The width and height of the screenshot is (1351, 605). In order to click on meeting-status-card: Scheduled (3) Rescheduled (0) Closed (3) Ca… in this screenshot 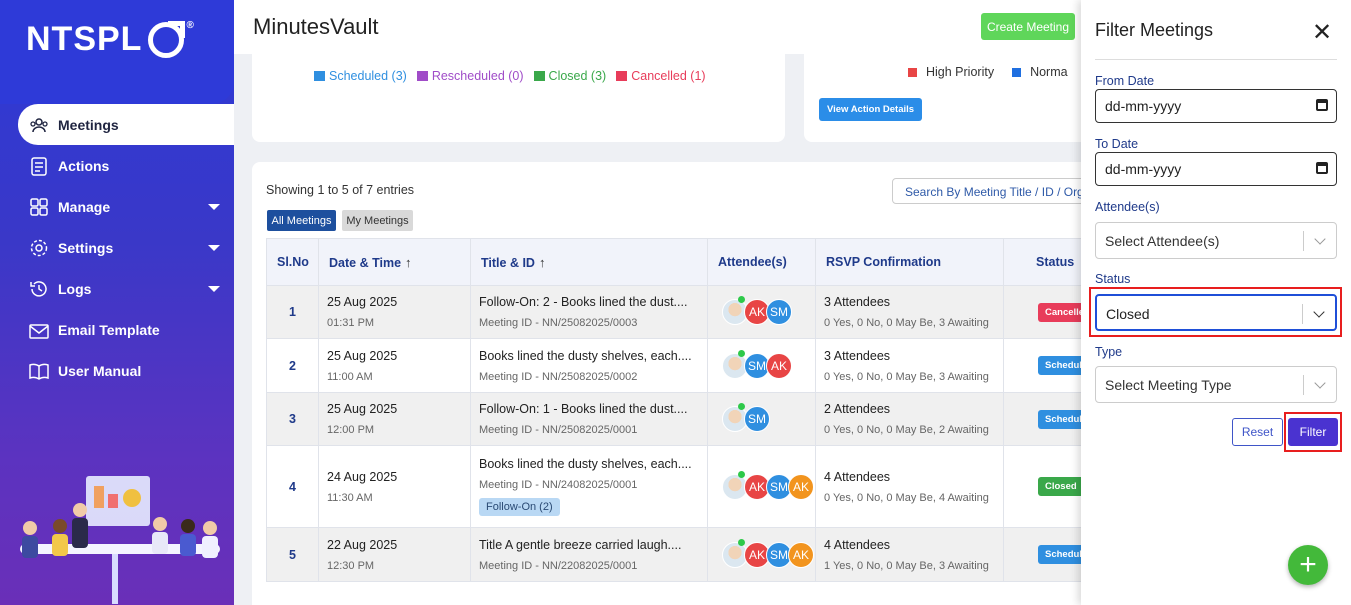, I will do `click(518, 98)`.